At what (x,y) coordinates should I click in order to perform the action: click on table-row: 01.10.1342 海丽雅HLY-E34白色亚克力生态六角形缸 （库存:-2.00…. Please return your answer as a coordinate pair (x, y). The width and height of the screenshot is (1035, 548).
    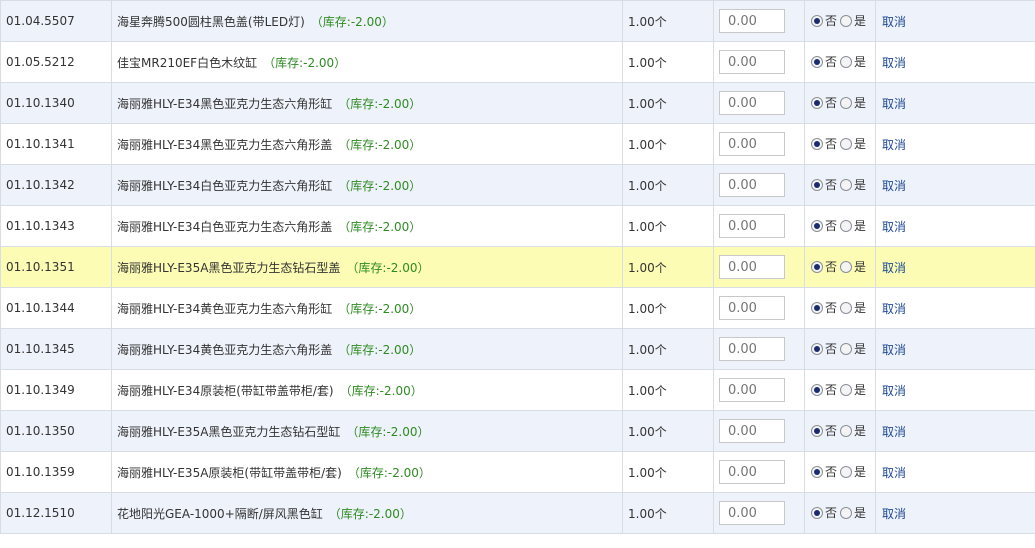
    Looking at the image, I should click on (517, 185).